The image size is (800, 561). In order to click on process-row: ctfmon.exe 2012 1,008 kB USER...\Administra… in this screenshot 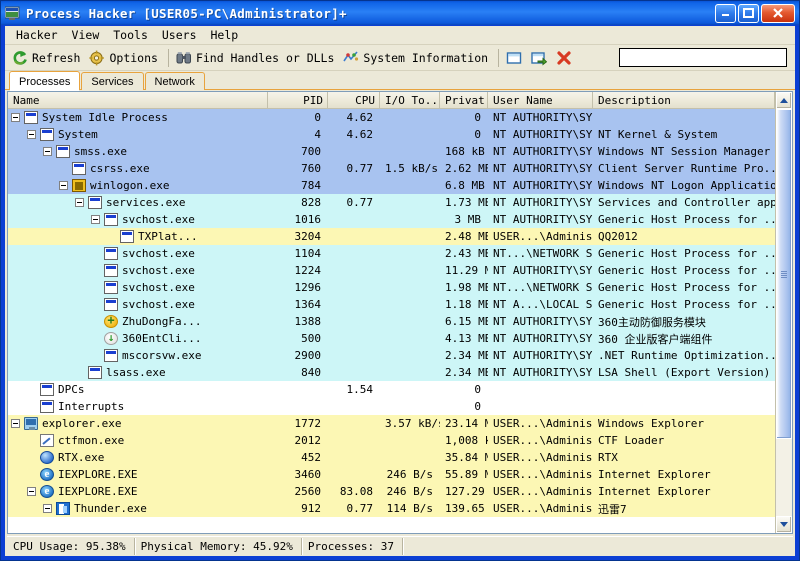, I will do `click(391, 440)`.